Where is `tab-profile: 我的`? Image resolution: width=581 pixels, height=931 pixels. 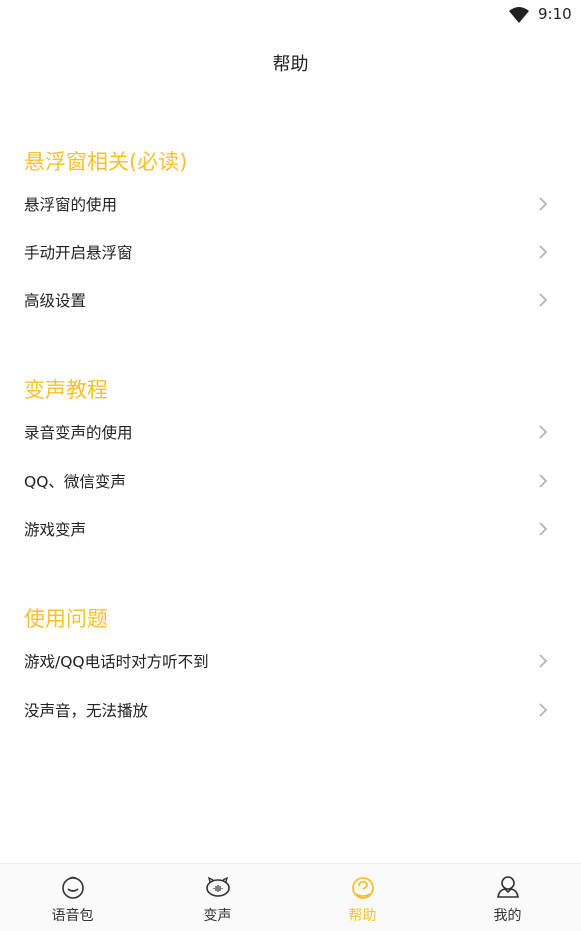 tab-profile: 我的 is located at coordinates (507, 897).